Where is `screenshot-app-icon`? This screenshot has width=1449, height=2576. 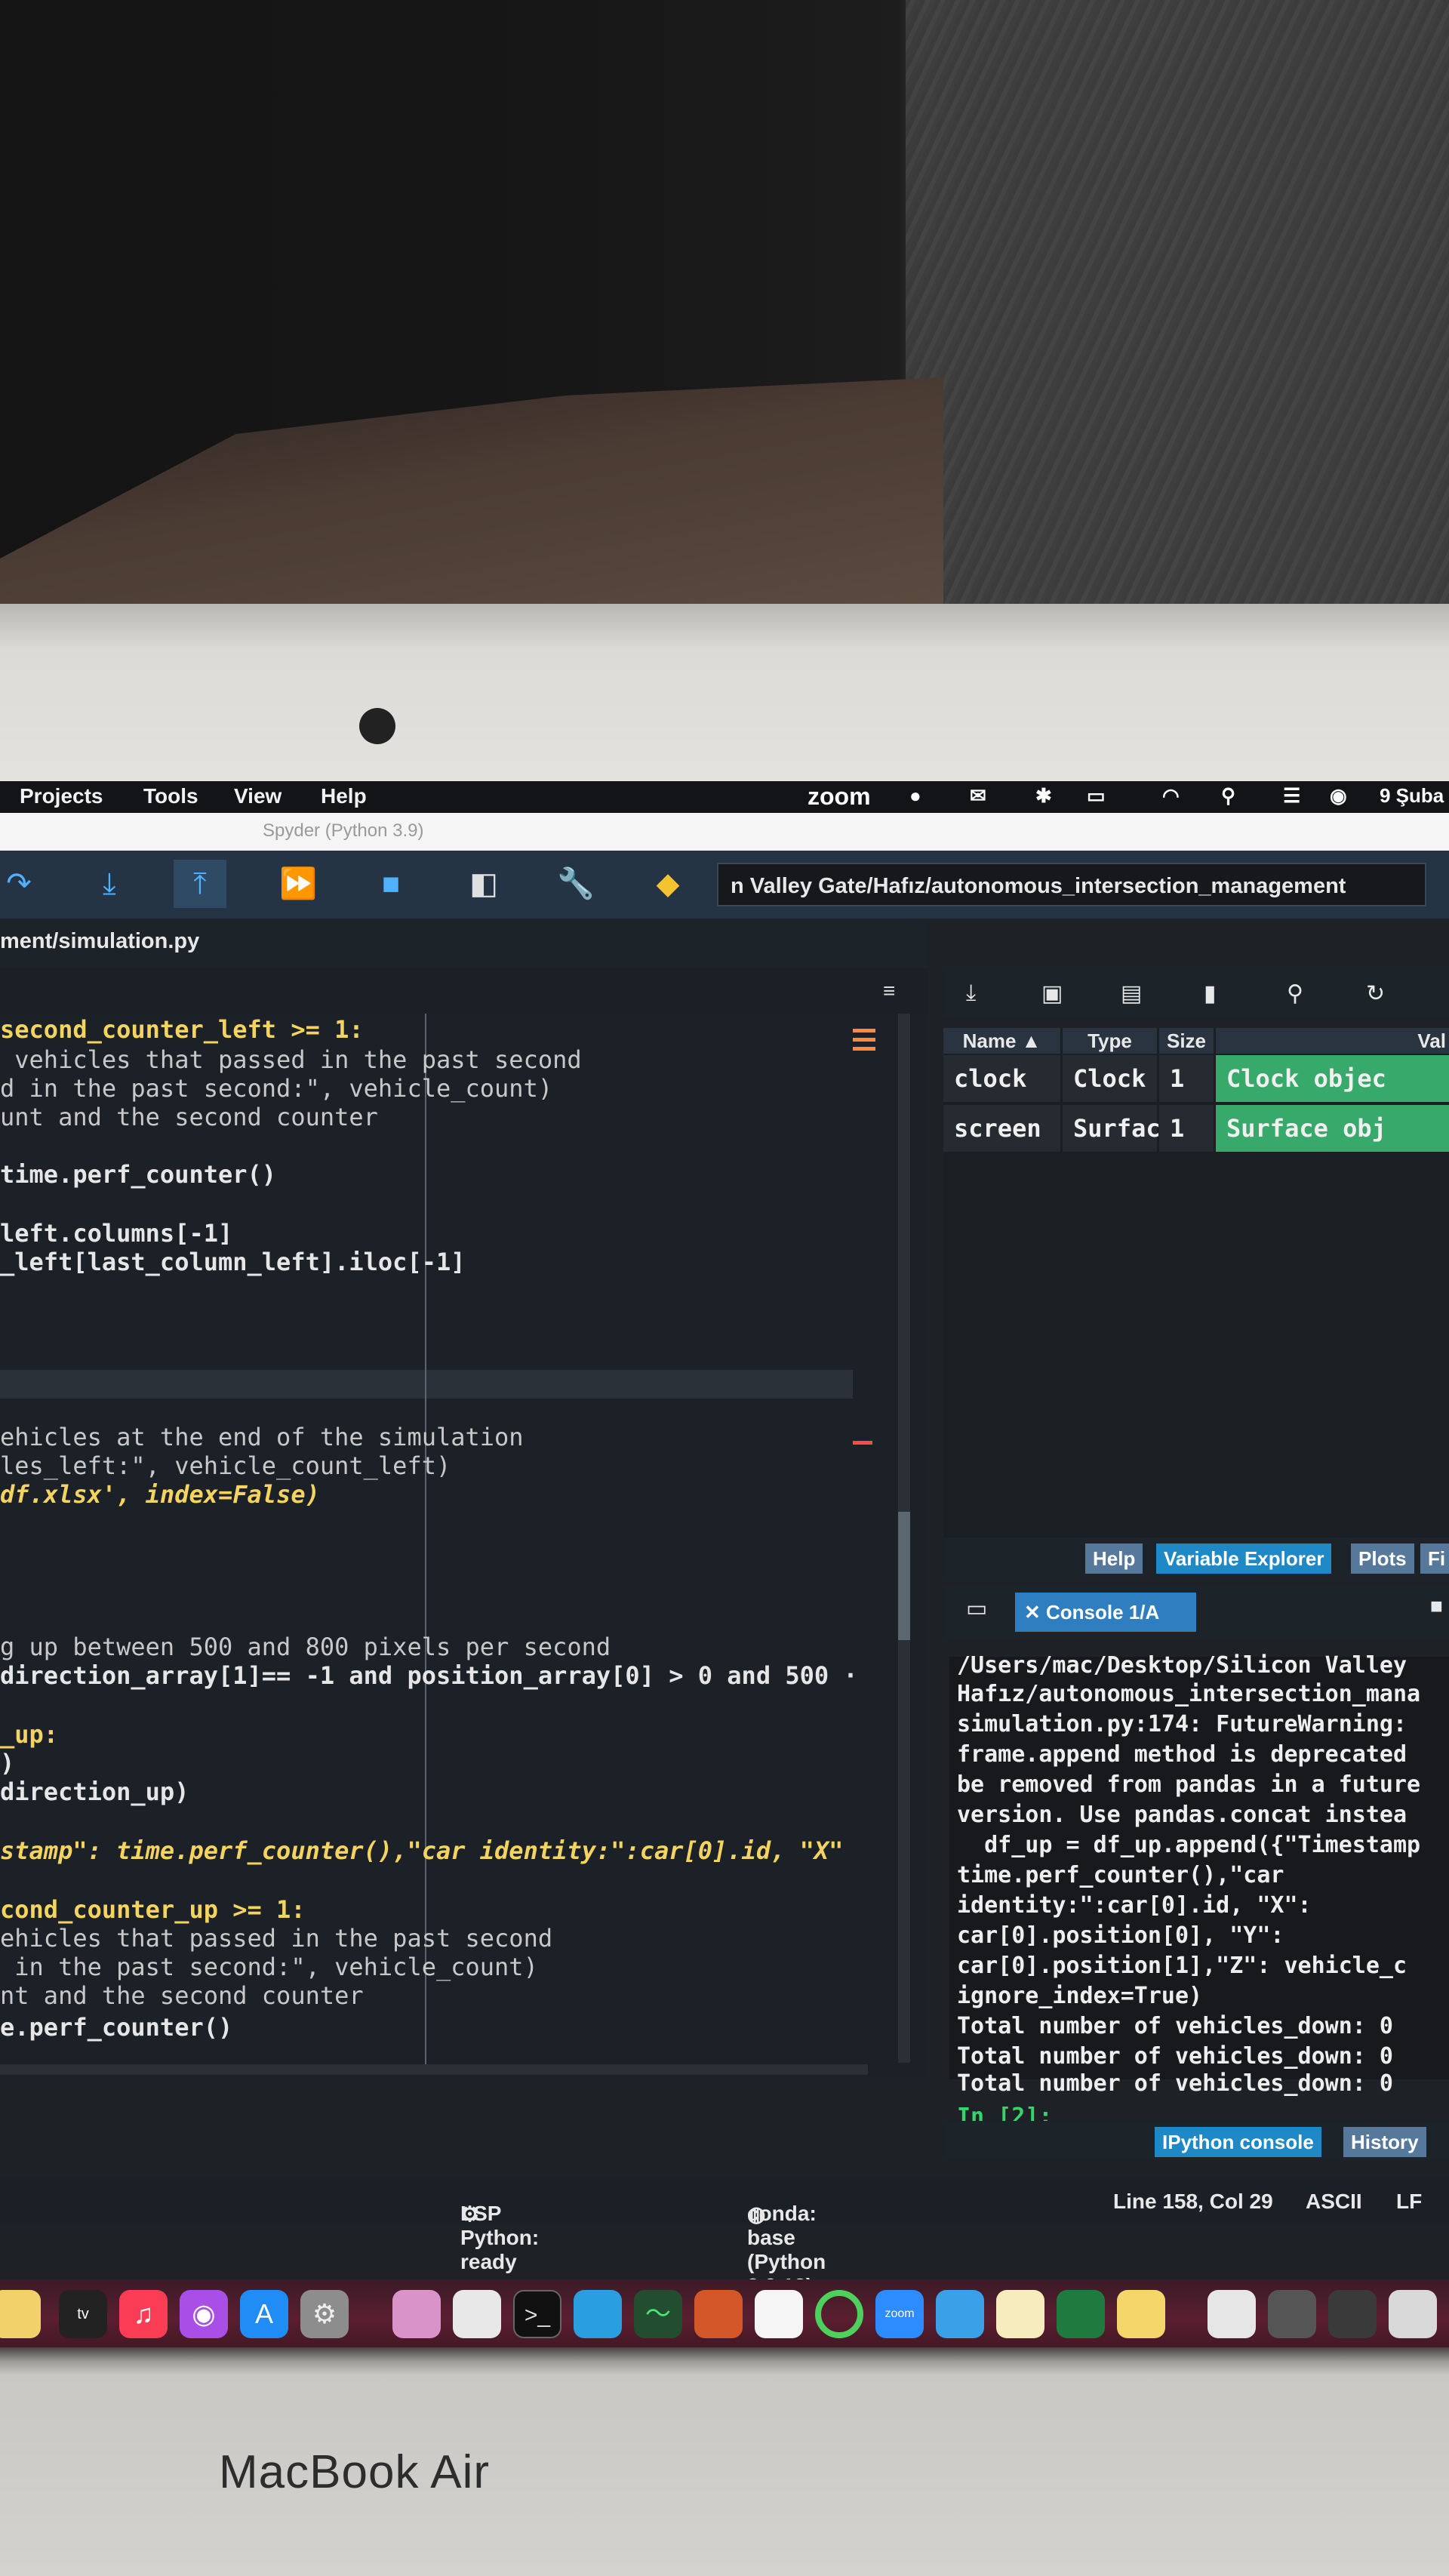
screenshot-app-icon is located at coordinates (416, 2314).